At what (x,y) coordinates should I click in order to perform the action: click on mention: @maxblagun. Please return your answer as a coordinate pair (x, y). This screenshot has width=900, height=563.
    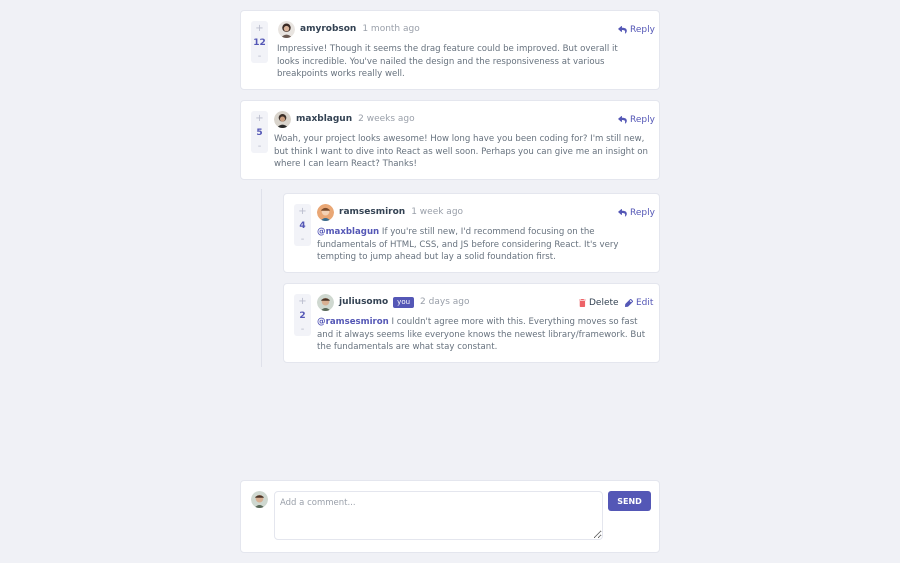
    Looking at the image, I should click on (348, 232).